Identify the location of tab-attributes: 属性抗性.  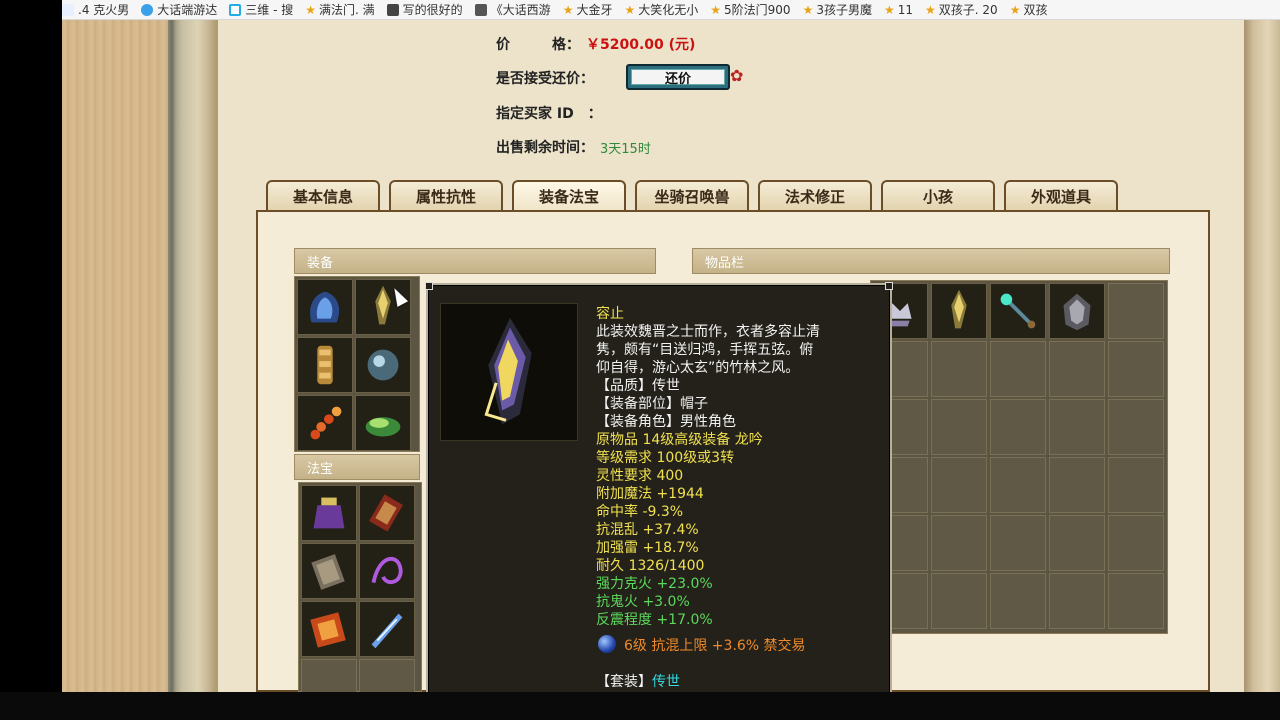
(446, 195).